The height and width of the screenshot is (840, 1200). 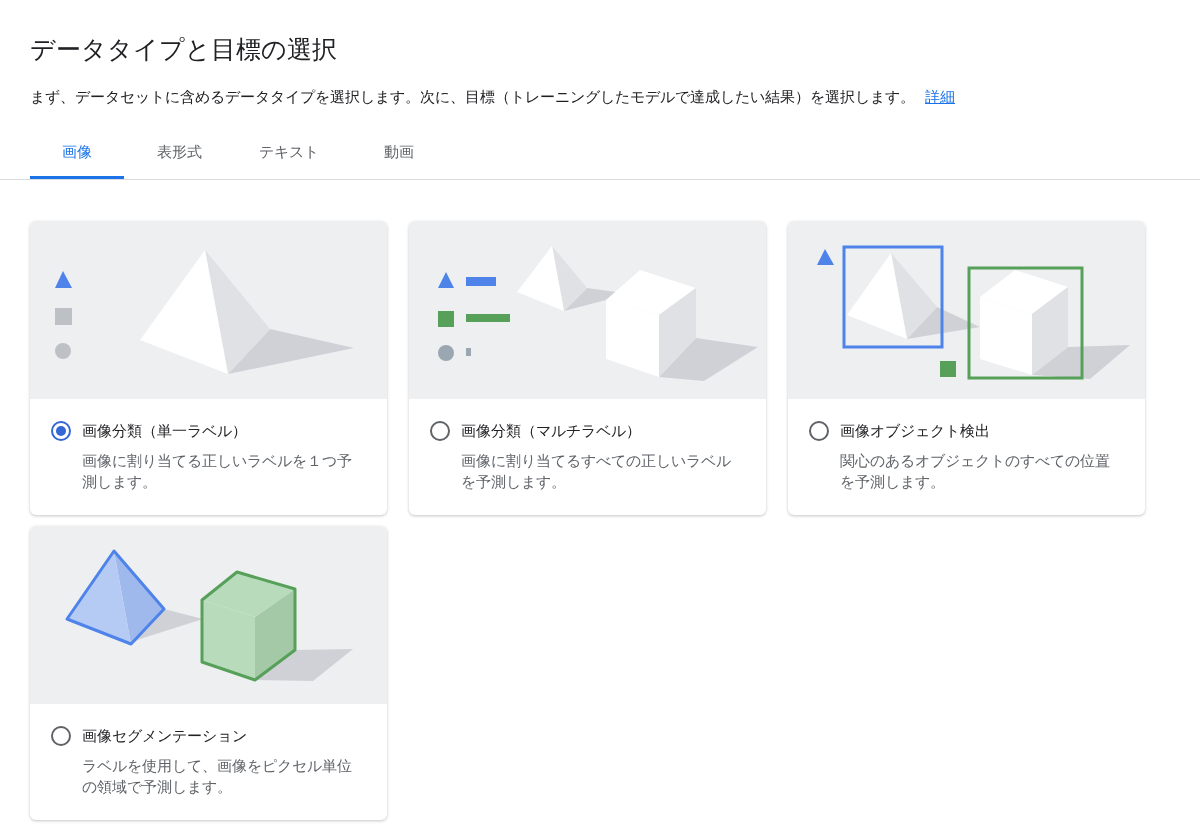 What do you see at coordinates (217, 777) in the screenshot?
I see `objective-description: ラベルを使用して、画像をピクセル単位の領域で予測します。` at bounding box center [217, 777].